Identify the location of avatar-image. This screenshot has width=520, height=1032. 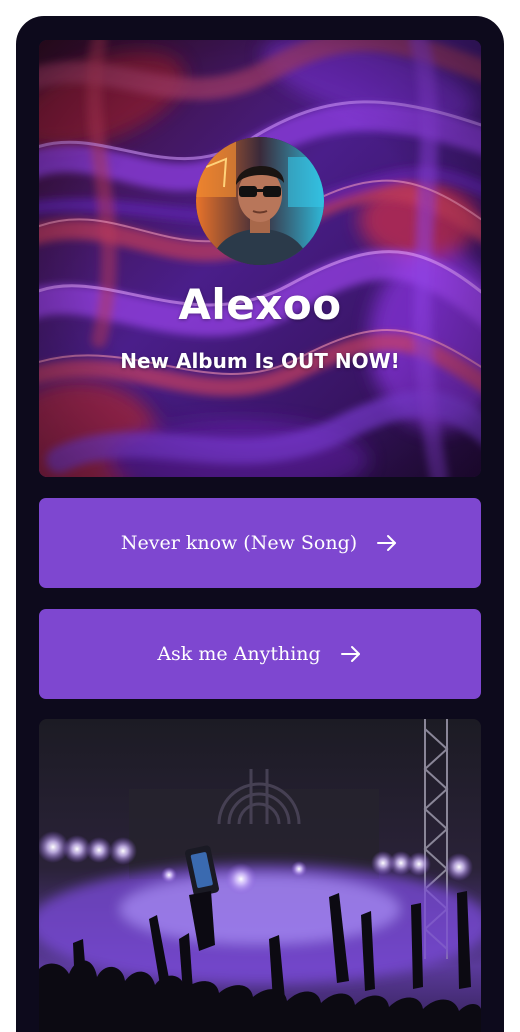
(260, 201).